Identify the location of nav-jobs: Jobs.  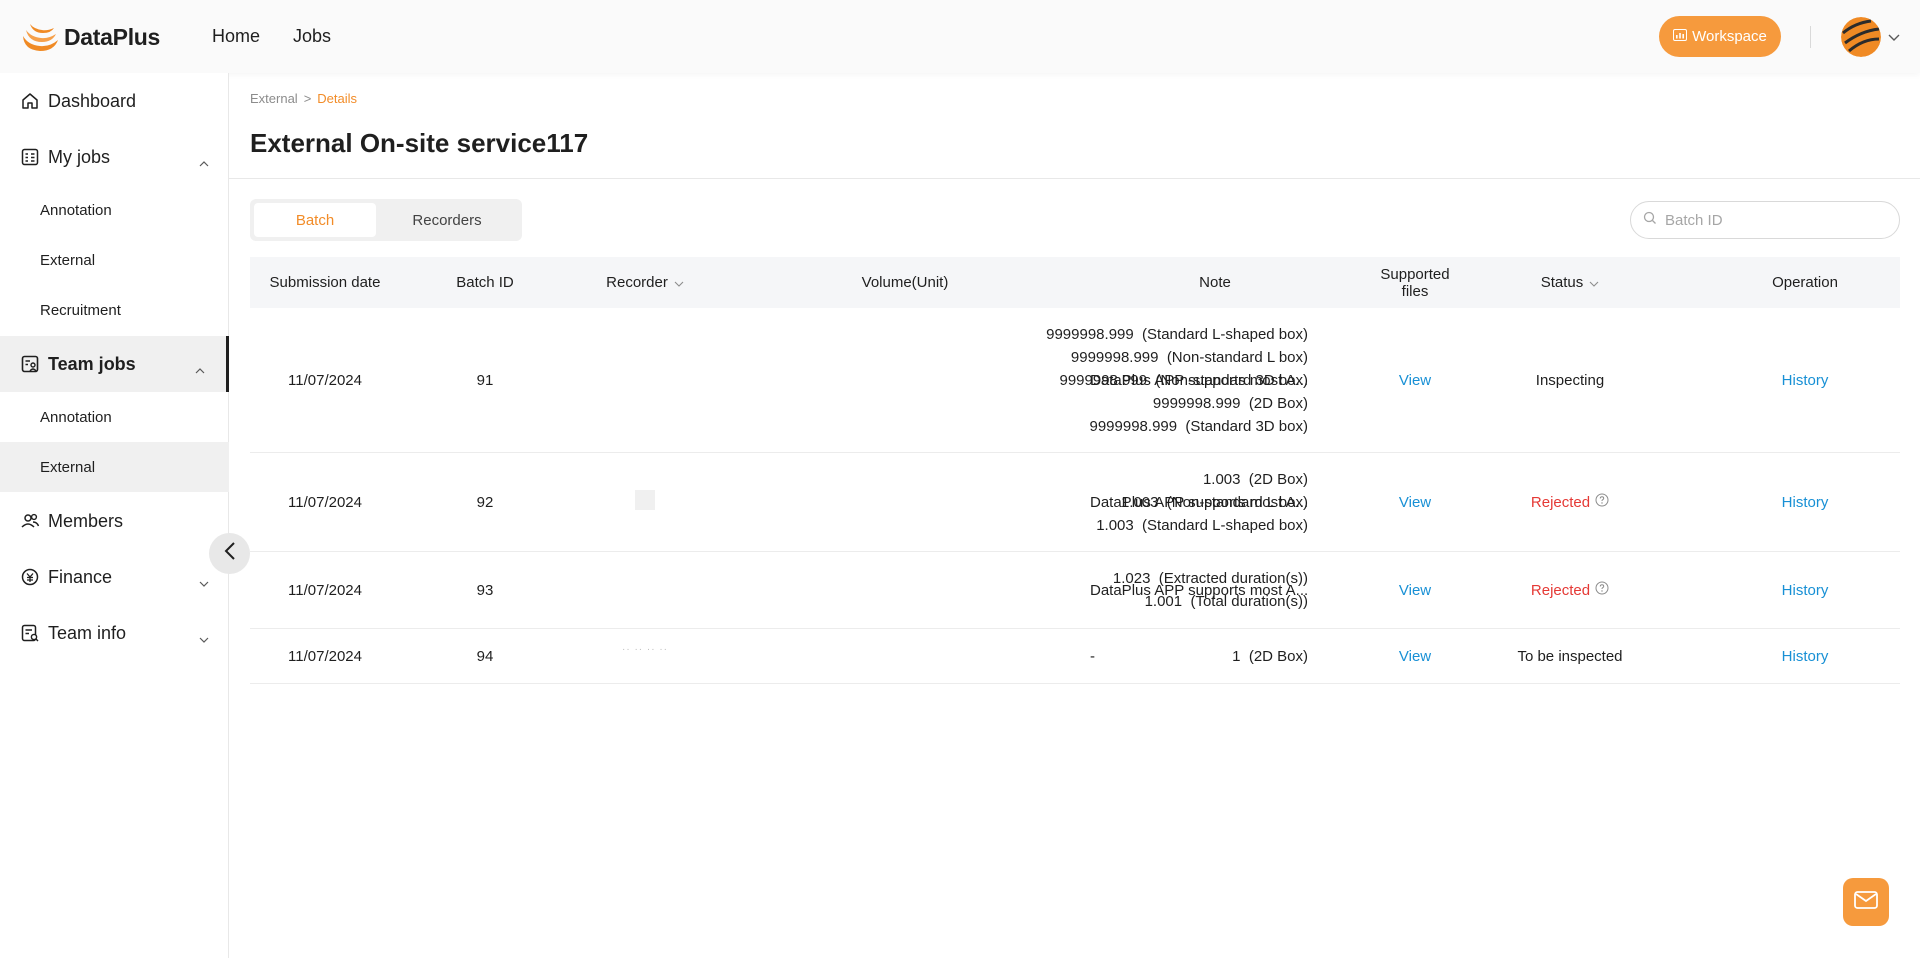
(312, 36).